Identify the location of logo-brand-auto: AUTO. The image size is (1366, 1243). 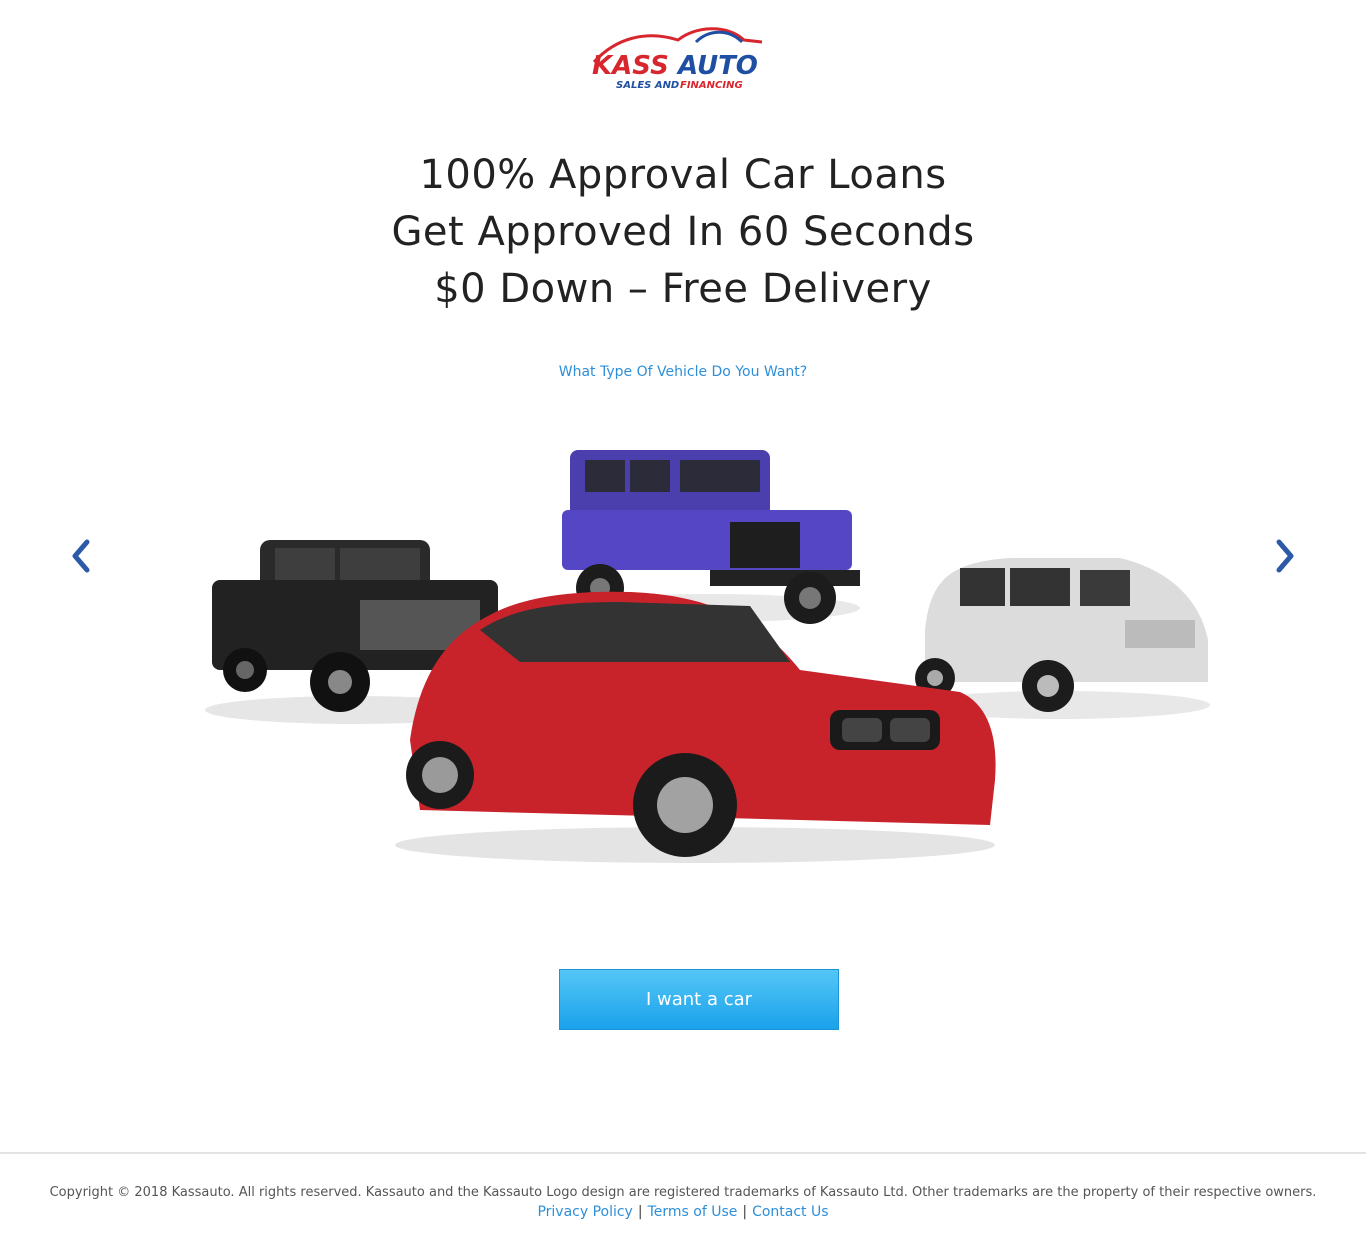
(717, 66).